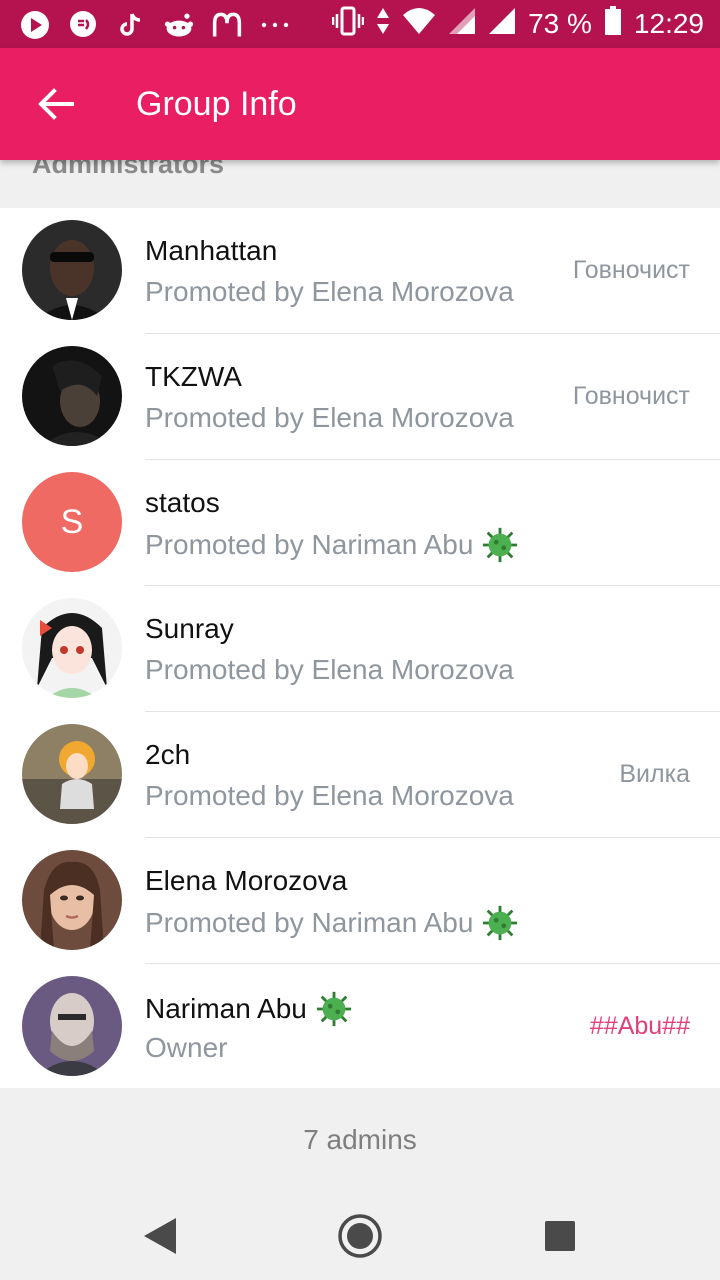 The height and width of the screenshot is (1280, 720). Describe the element at coordinates (186, 1047) in the screenshot. I see `admin-subtitle: Owner` at that location.